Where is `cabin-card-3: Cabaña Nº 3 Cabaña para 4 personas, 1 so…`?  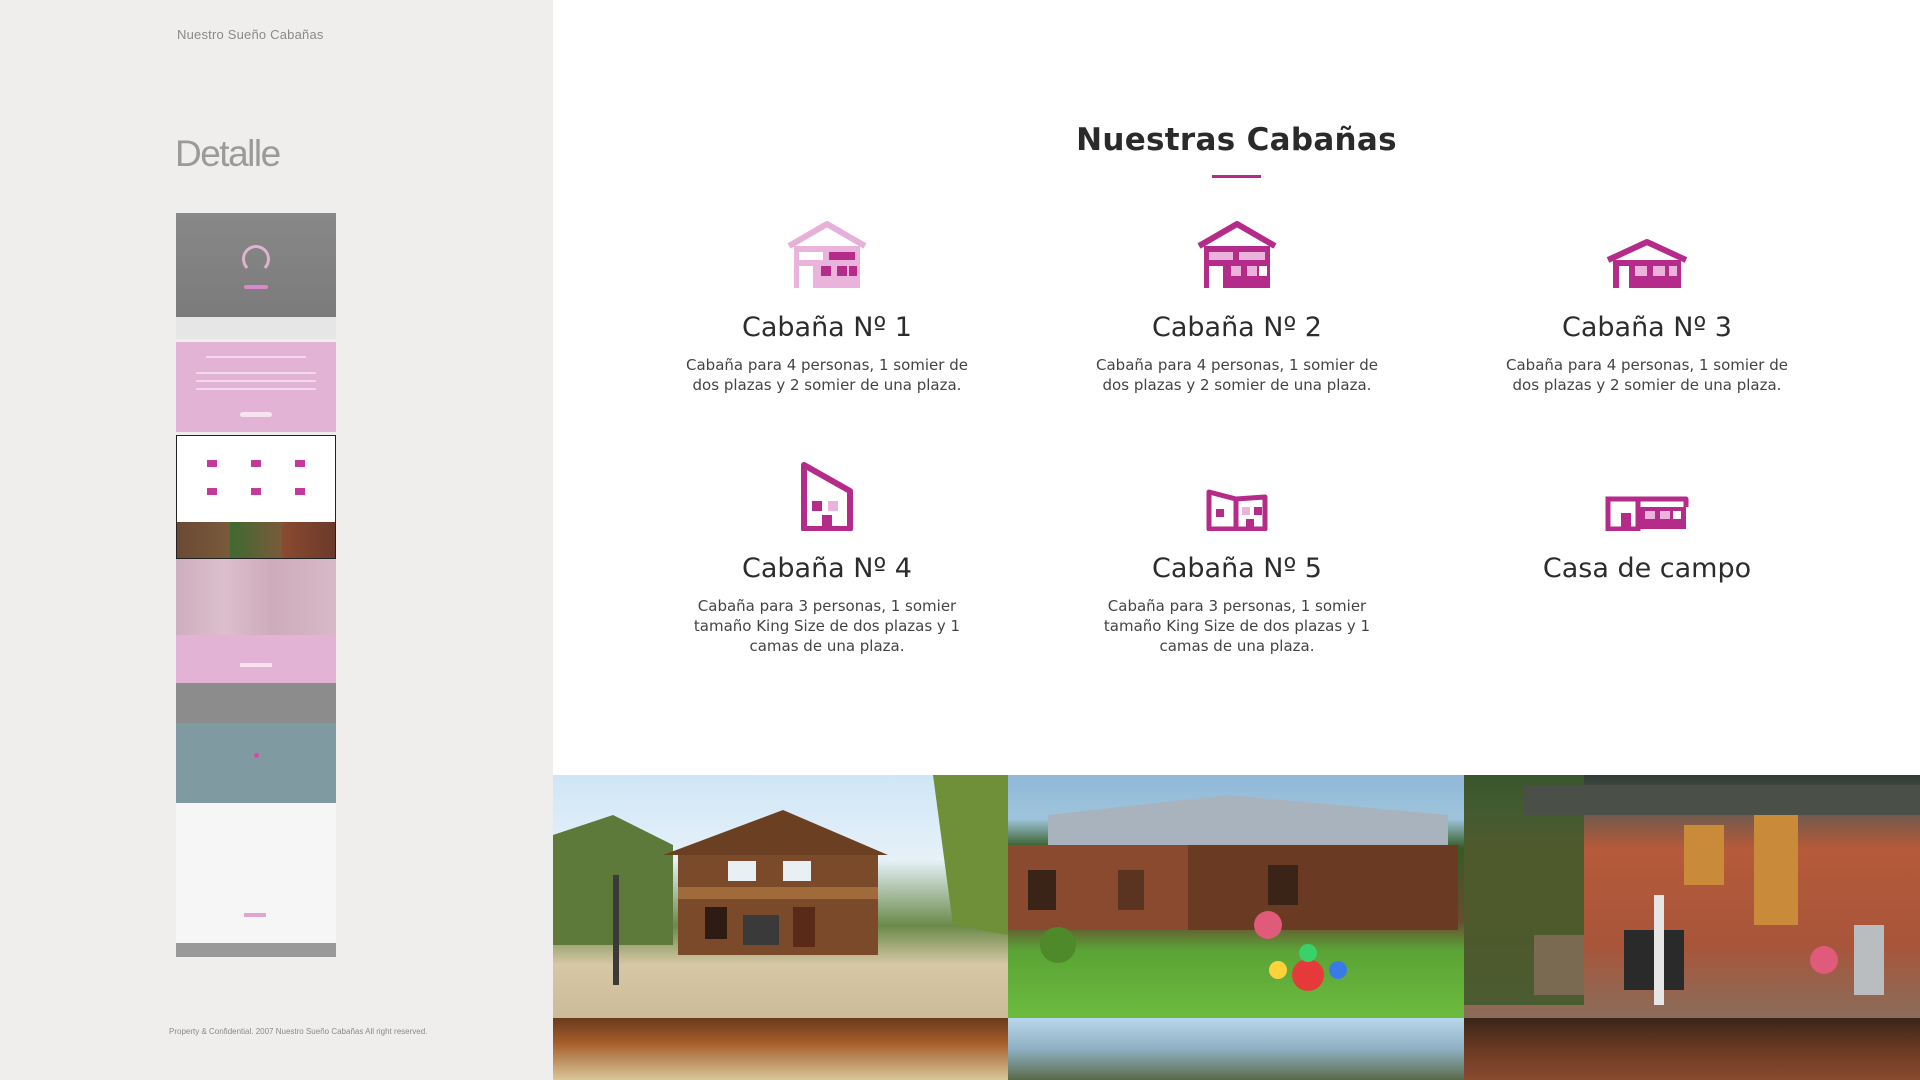 cabin-card-3: Cabaña Nº 3 Cabaña para 4 personas, 1 so… is located at coordinates (1647, 306).